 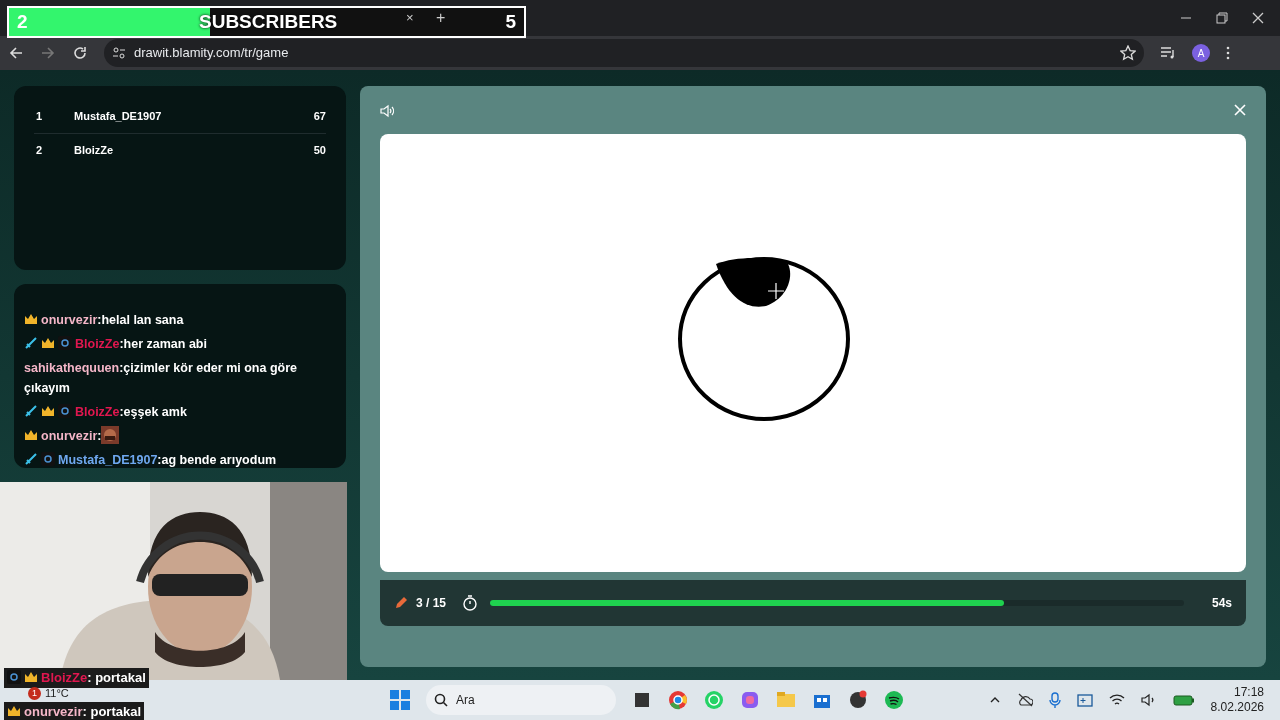 What do you see at coordinates (1128, 53) in the screenshot?
I see `star-icon` at bounding box center [1128, 53].